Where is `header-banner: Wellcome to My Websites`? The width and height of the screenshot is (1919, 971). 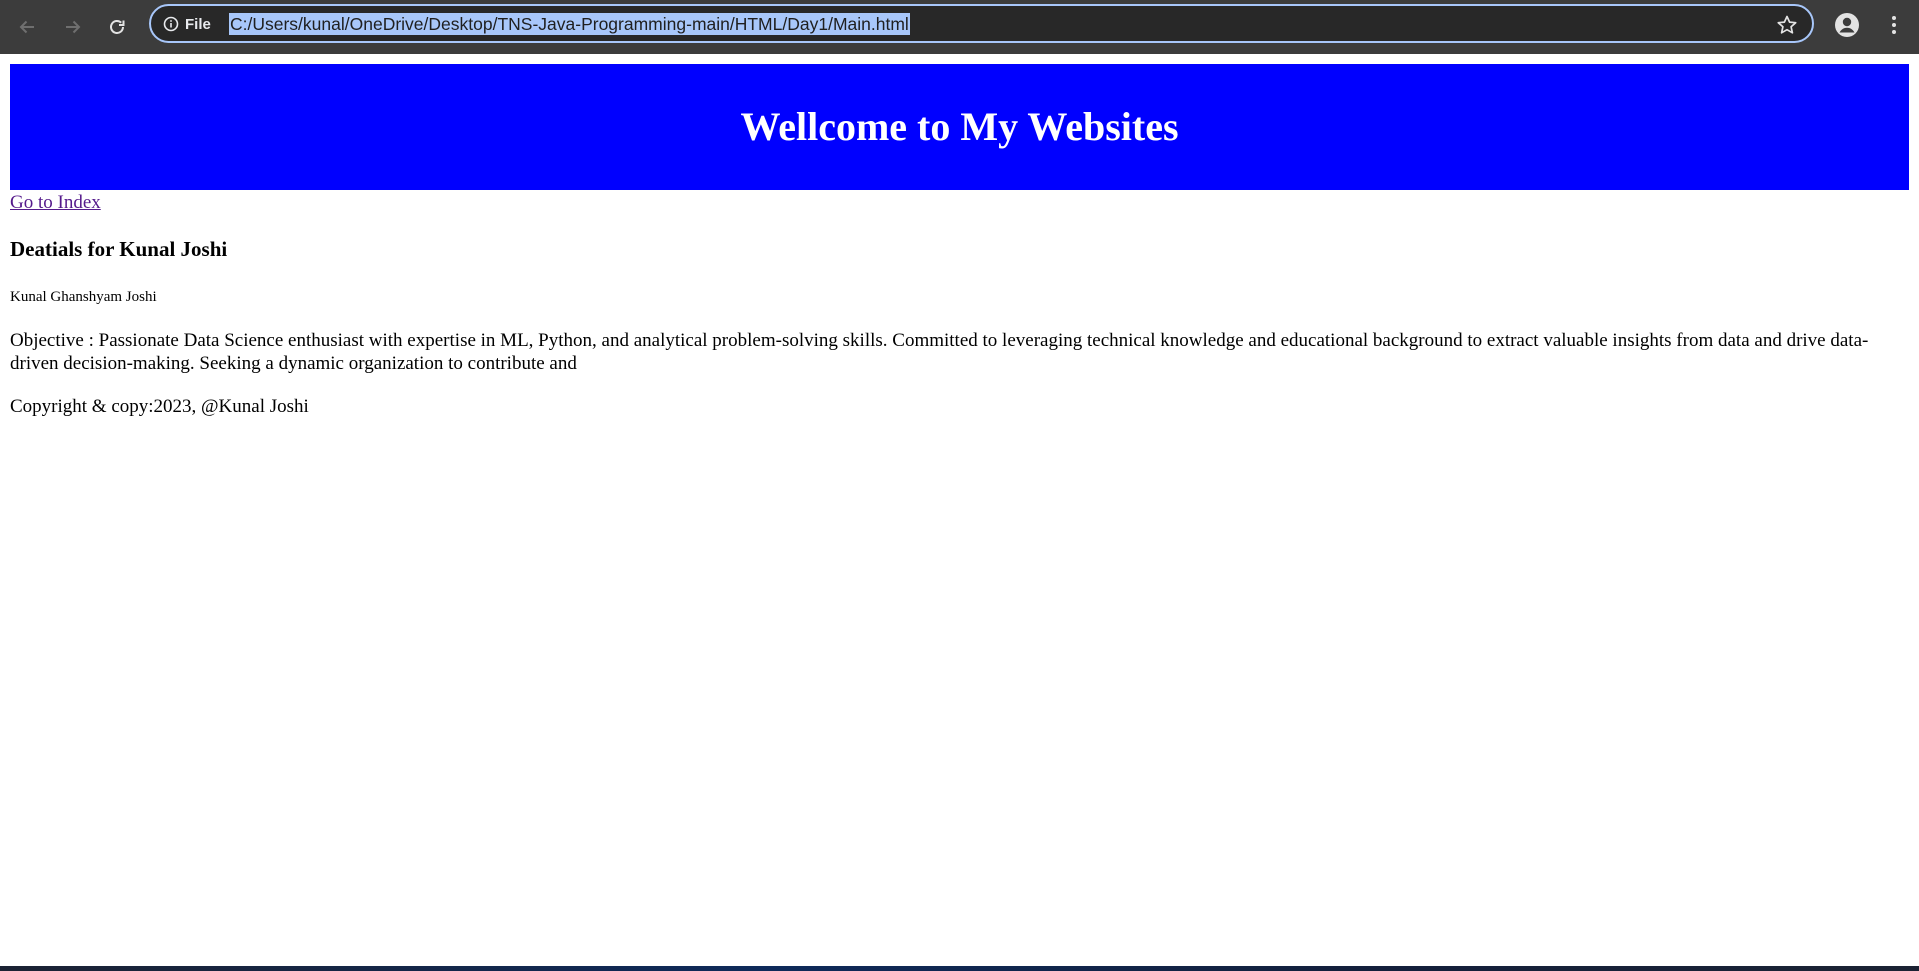
header-banner: Wellcome to My Websites is located at coordinates (959, 127).